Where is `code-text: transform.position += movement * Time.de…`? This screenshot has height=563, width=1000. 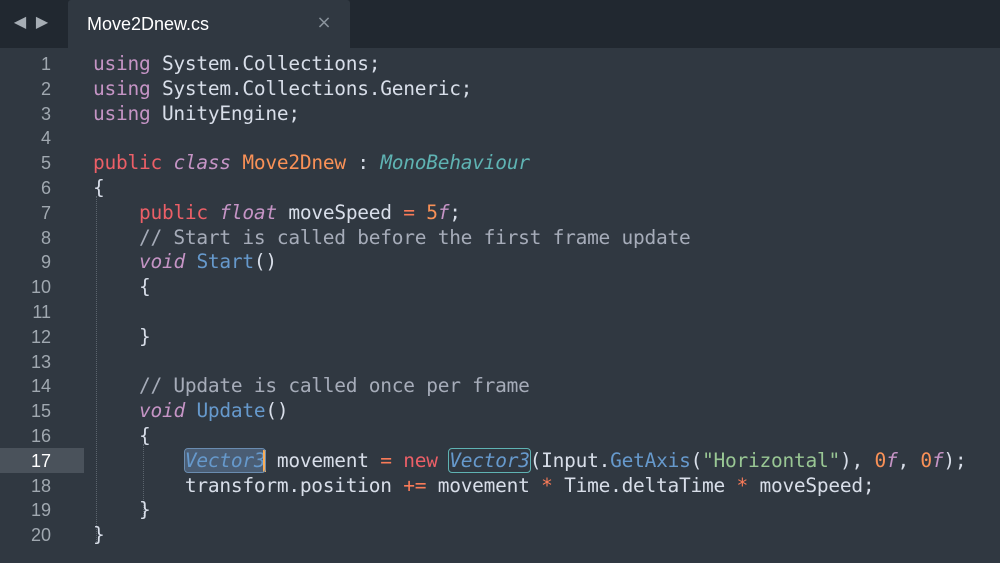 code-text: transform.position += movement * Time.de… is located at coordinates (484, 485).